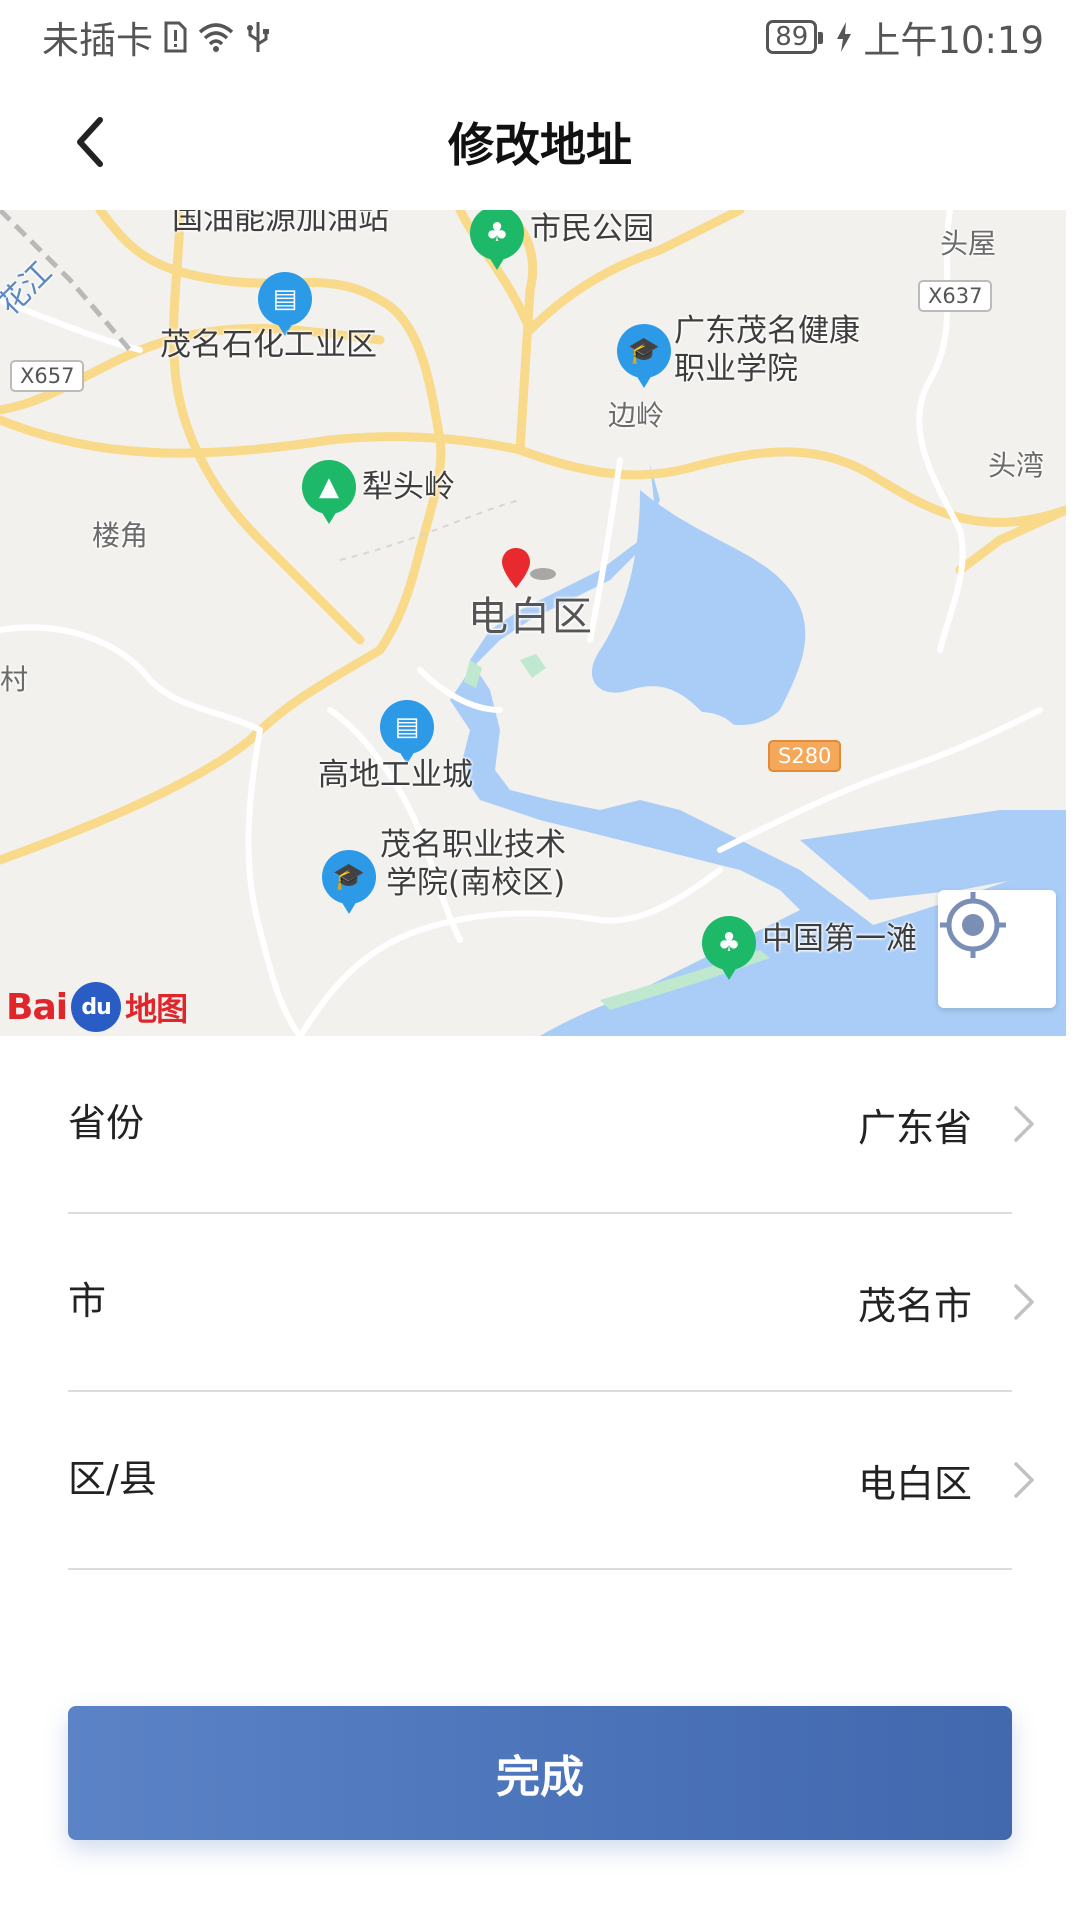  I want to click on road-badge-s280: S280, so click(805, 756).